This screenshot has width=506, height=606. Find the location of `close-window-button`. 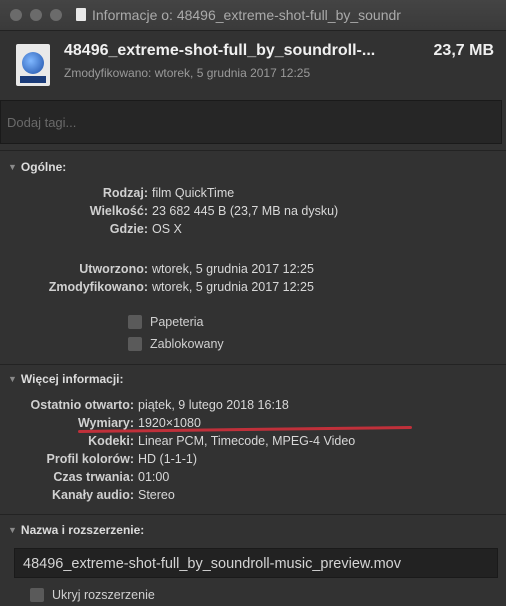

close-window-button is located at coordinates (16, 15).